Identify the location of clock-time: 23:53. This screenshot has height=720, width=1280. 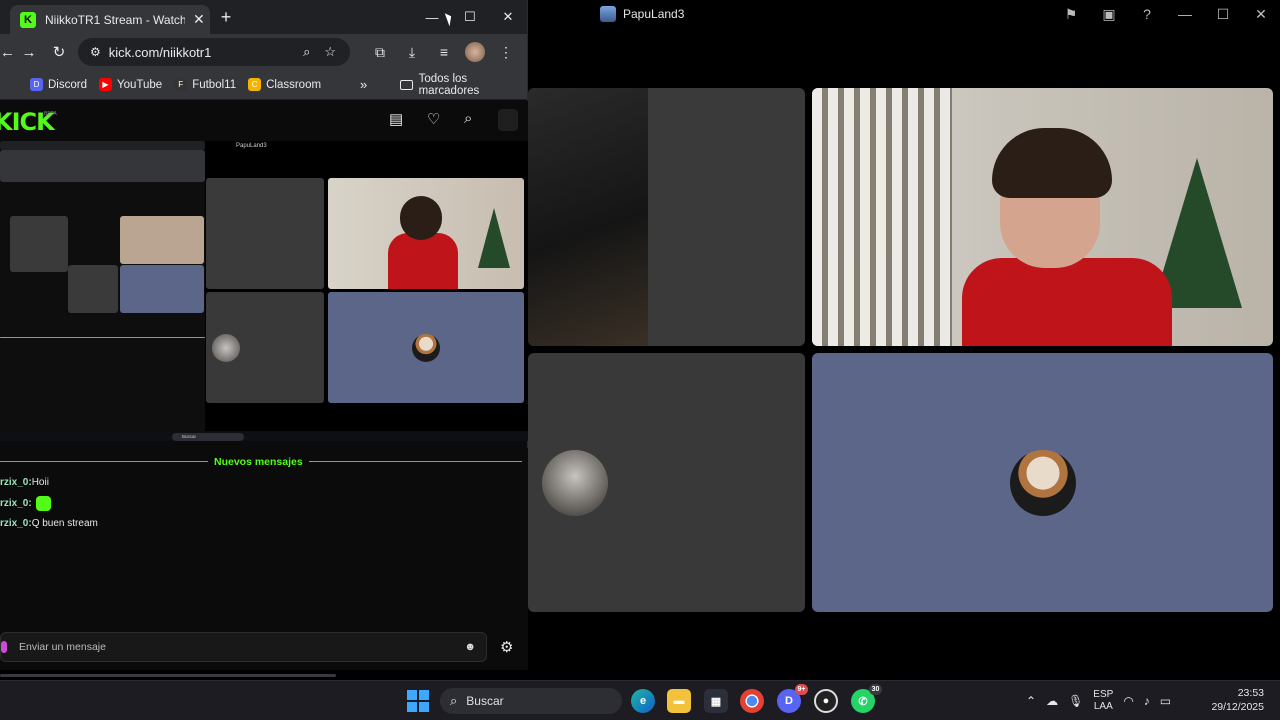
(1250, 693).